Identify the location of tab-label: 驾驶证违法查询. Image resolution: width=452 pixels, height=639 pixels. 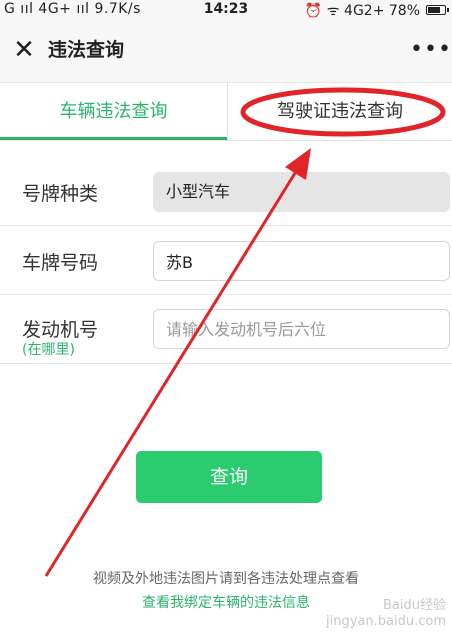
(340, 111).